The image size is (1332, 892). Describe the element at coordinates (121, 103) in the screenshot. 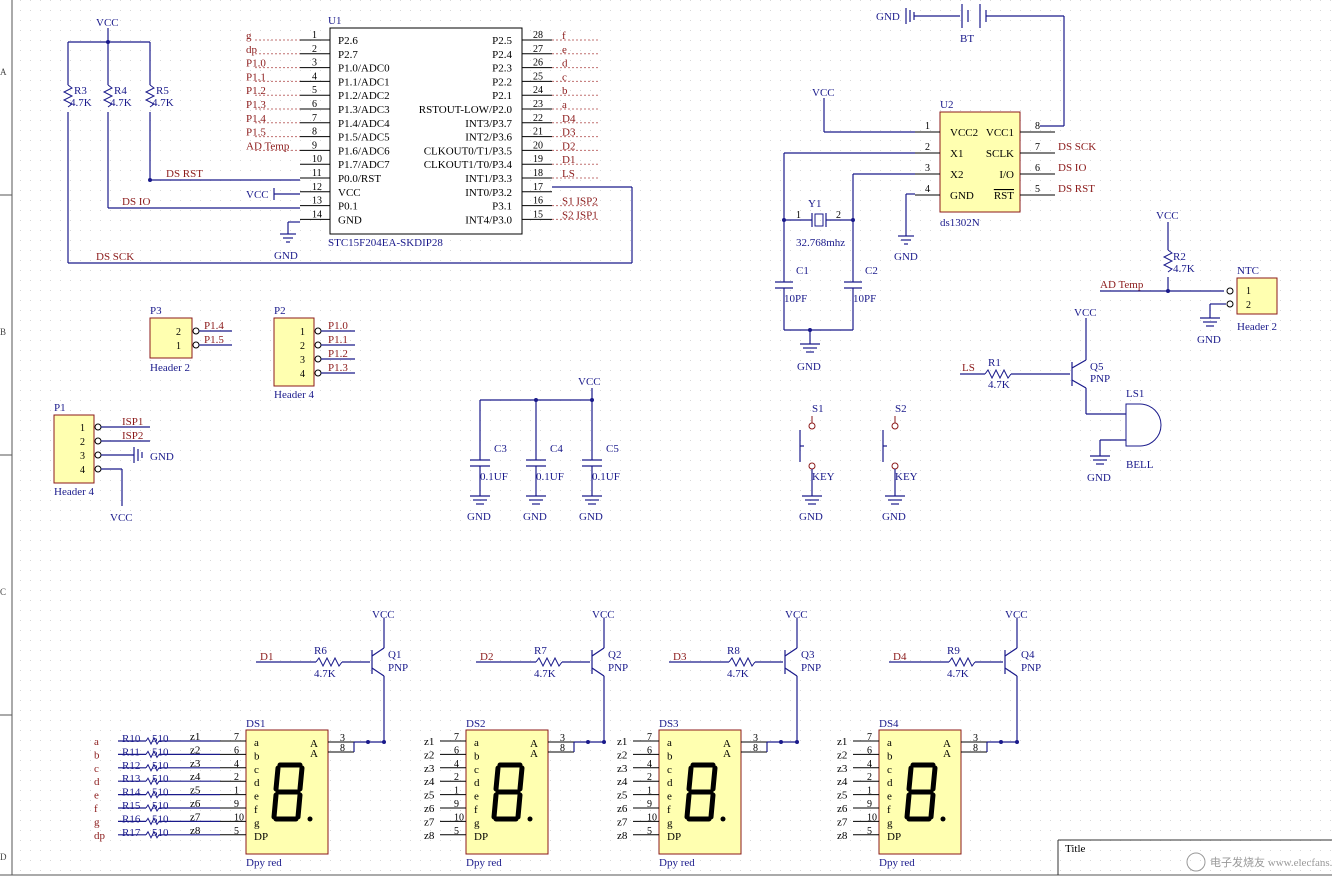

I see `r4-value: 4.7K` at that location.